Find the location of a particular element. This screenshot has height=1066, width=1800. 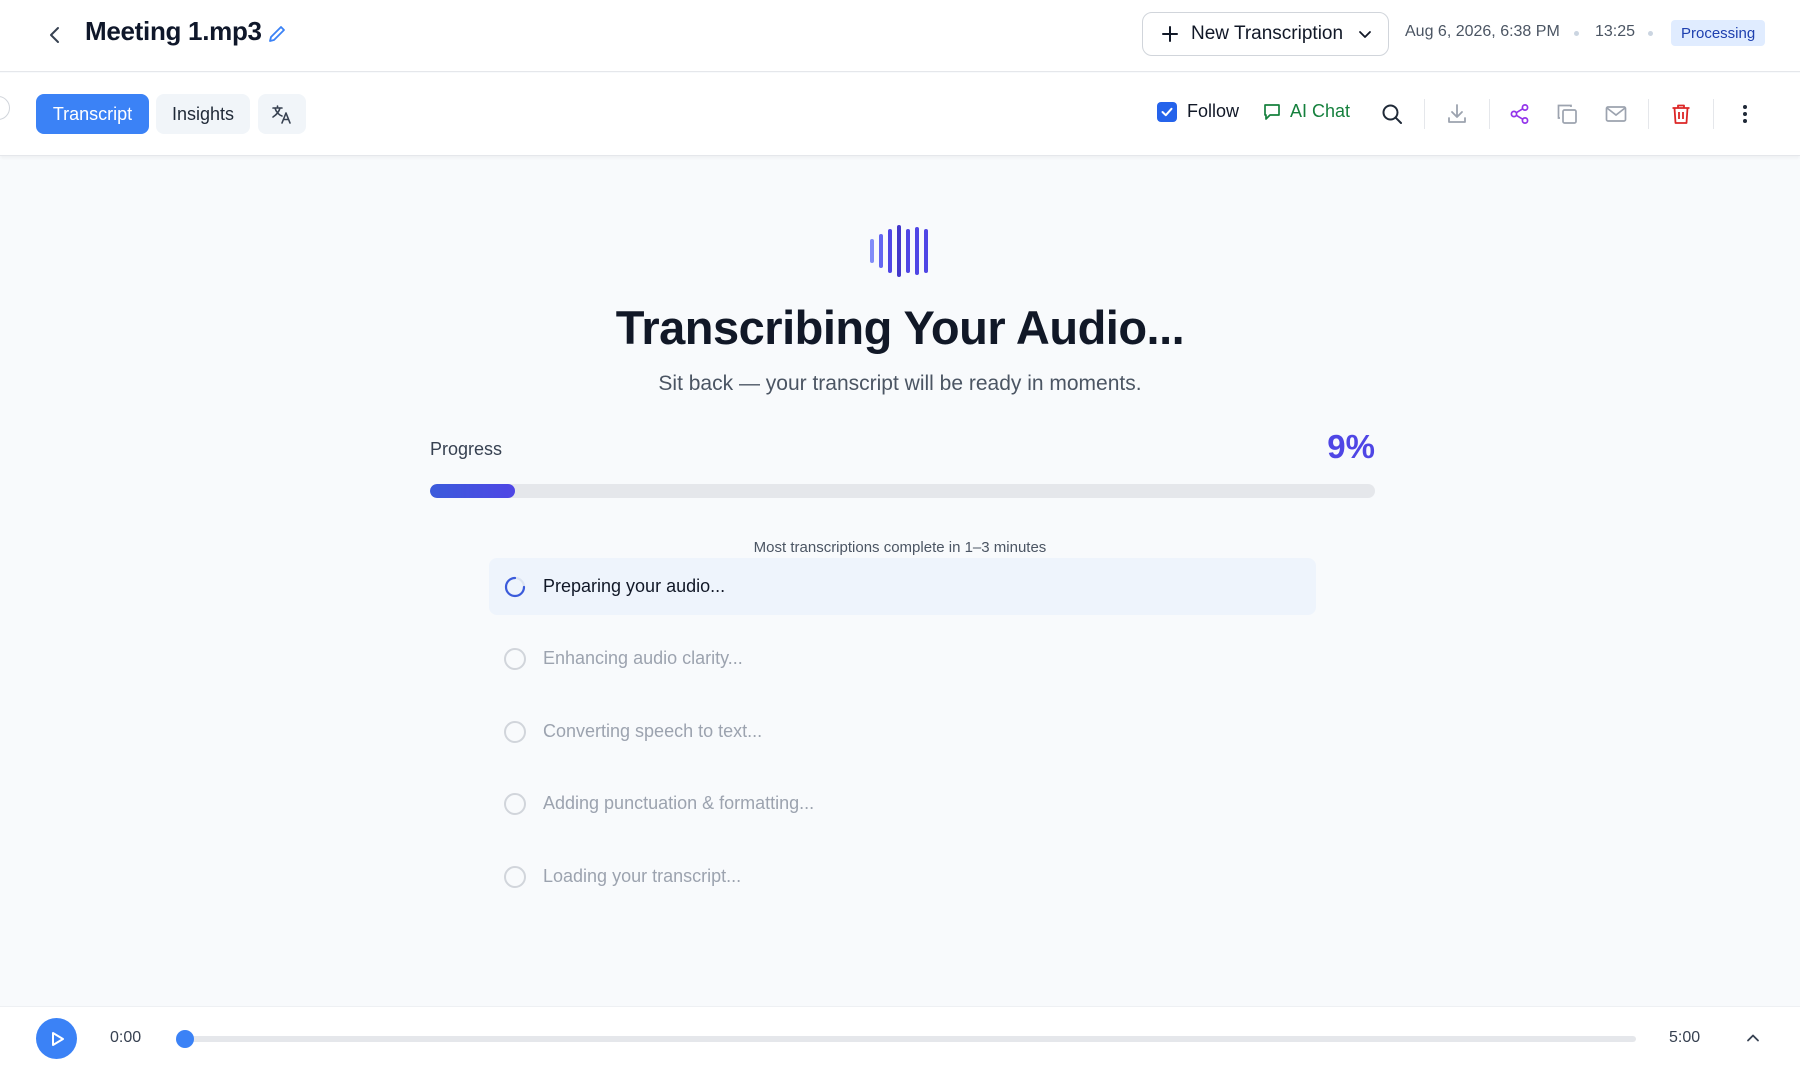

chevron-up-icon is located at coordinates (1753, 1038).